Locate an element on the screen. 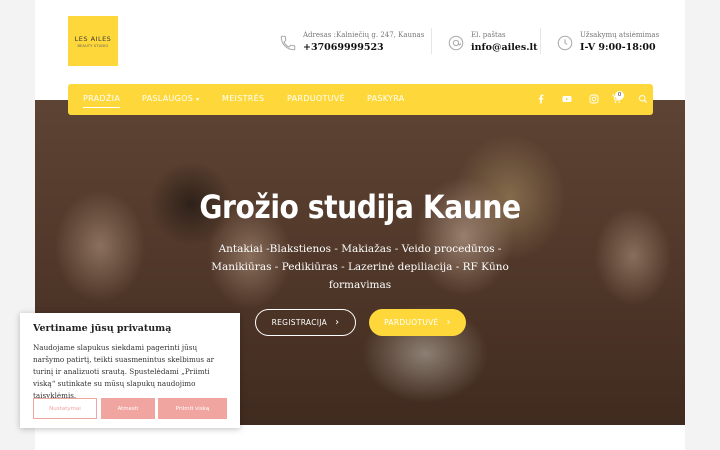 The height and width of the screenshot is (450, 720). search-icon is located at coordinates (643, 99).